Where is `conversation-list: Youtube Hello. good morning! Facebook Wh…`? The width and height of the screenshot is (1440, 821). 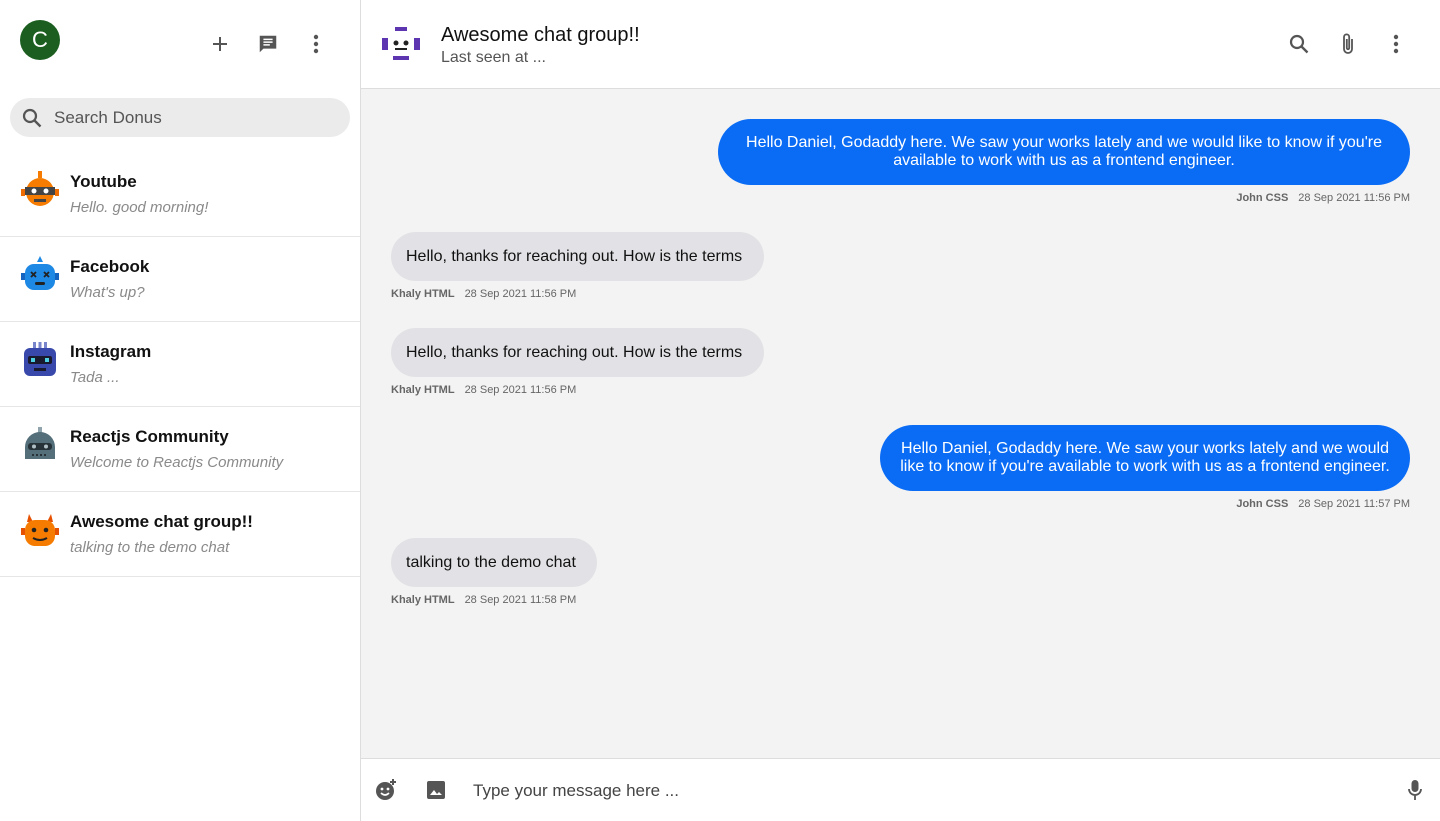 conversation-list: Youtube Hello. good morning! Facebook Wh… is located at coordinates (180, 364).